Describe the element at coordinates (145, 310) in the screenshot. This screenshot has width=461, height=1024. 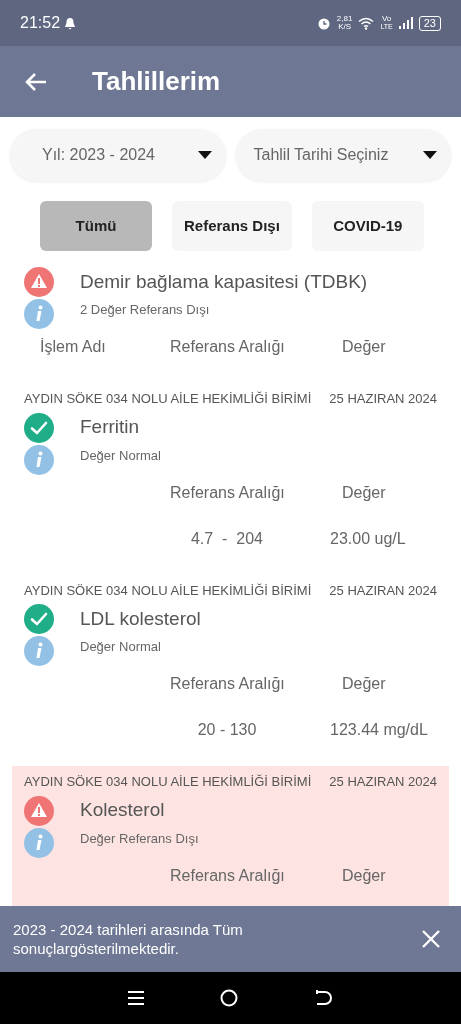
I see `result-note: 2 Değer Referans Dışı` at that location.